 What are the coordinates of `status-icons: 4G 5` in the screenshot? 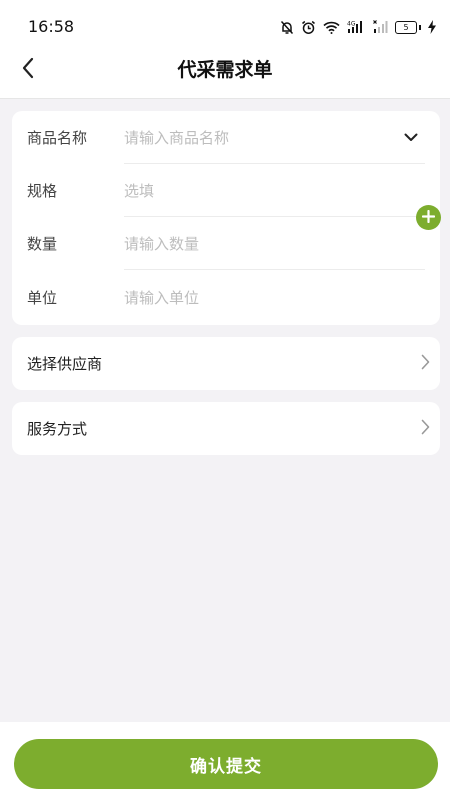 It's located at (358, 27).